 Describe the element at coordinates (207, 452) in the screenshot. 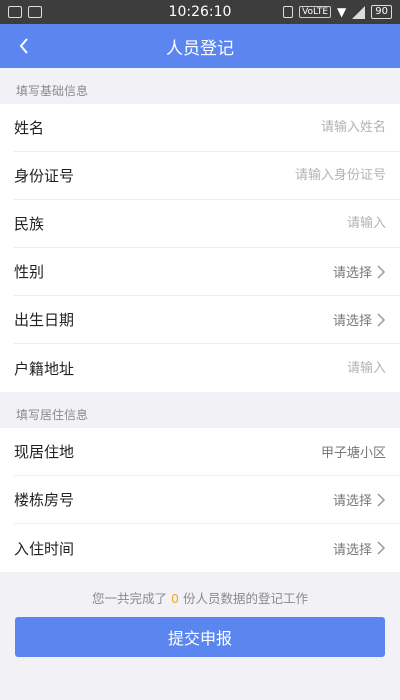

I see `current-residence-row: 现居住地 甲子塘小区` at that location.